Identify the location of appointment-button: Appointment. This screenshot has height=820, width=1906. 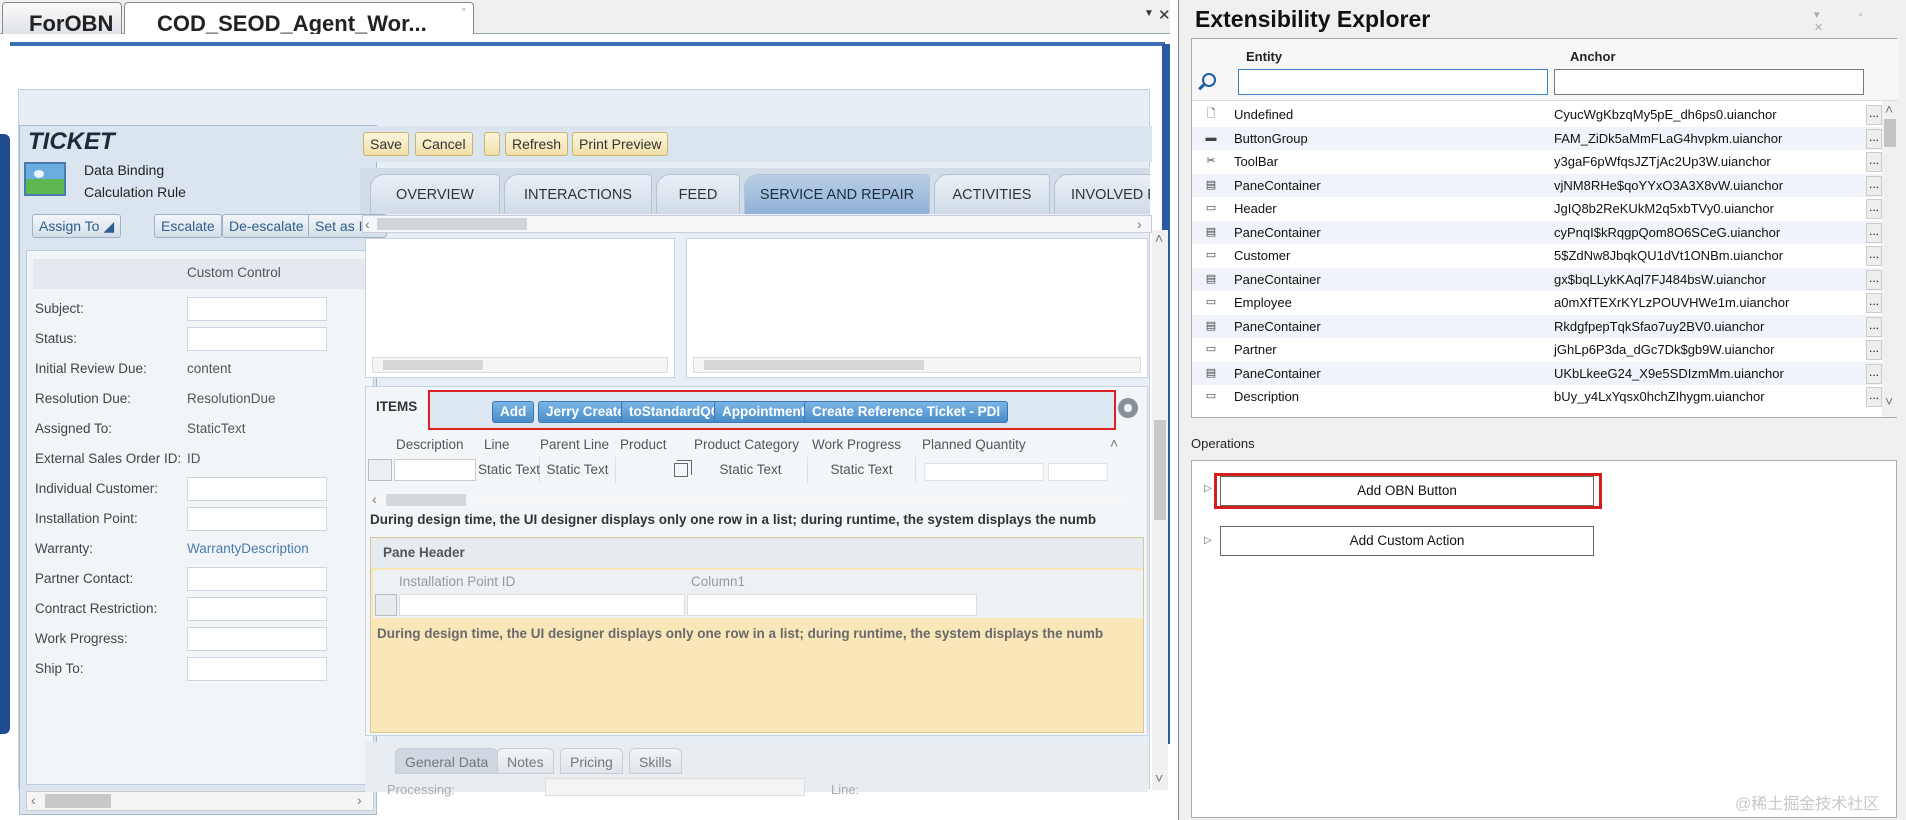
(764, 412).